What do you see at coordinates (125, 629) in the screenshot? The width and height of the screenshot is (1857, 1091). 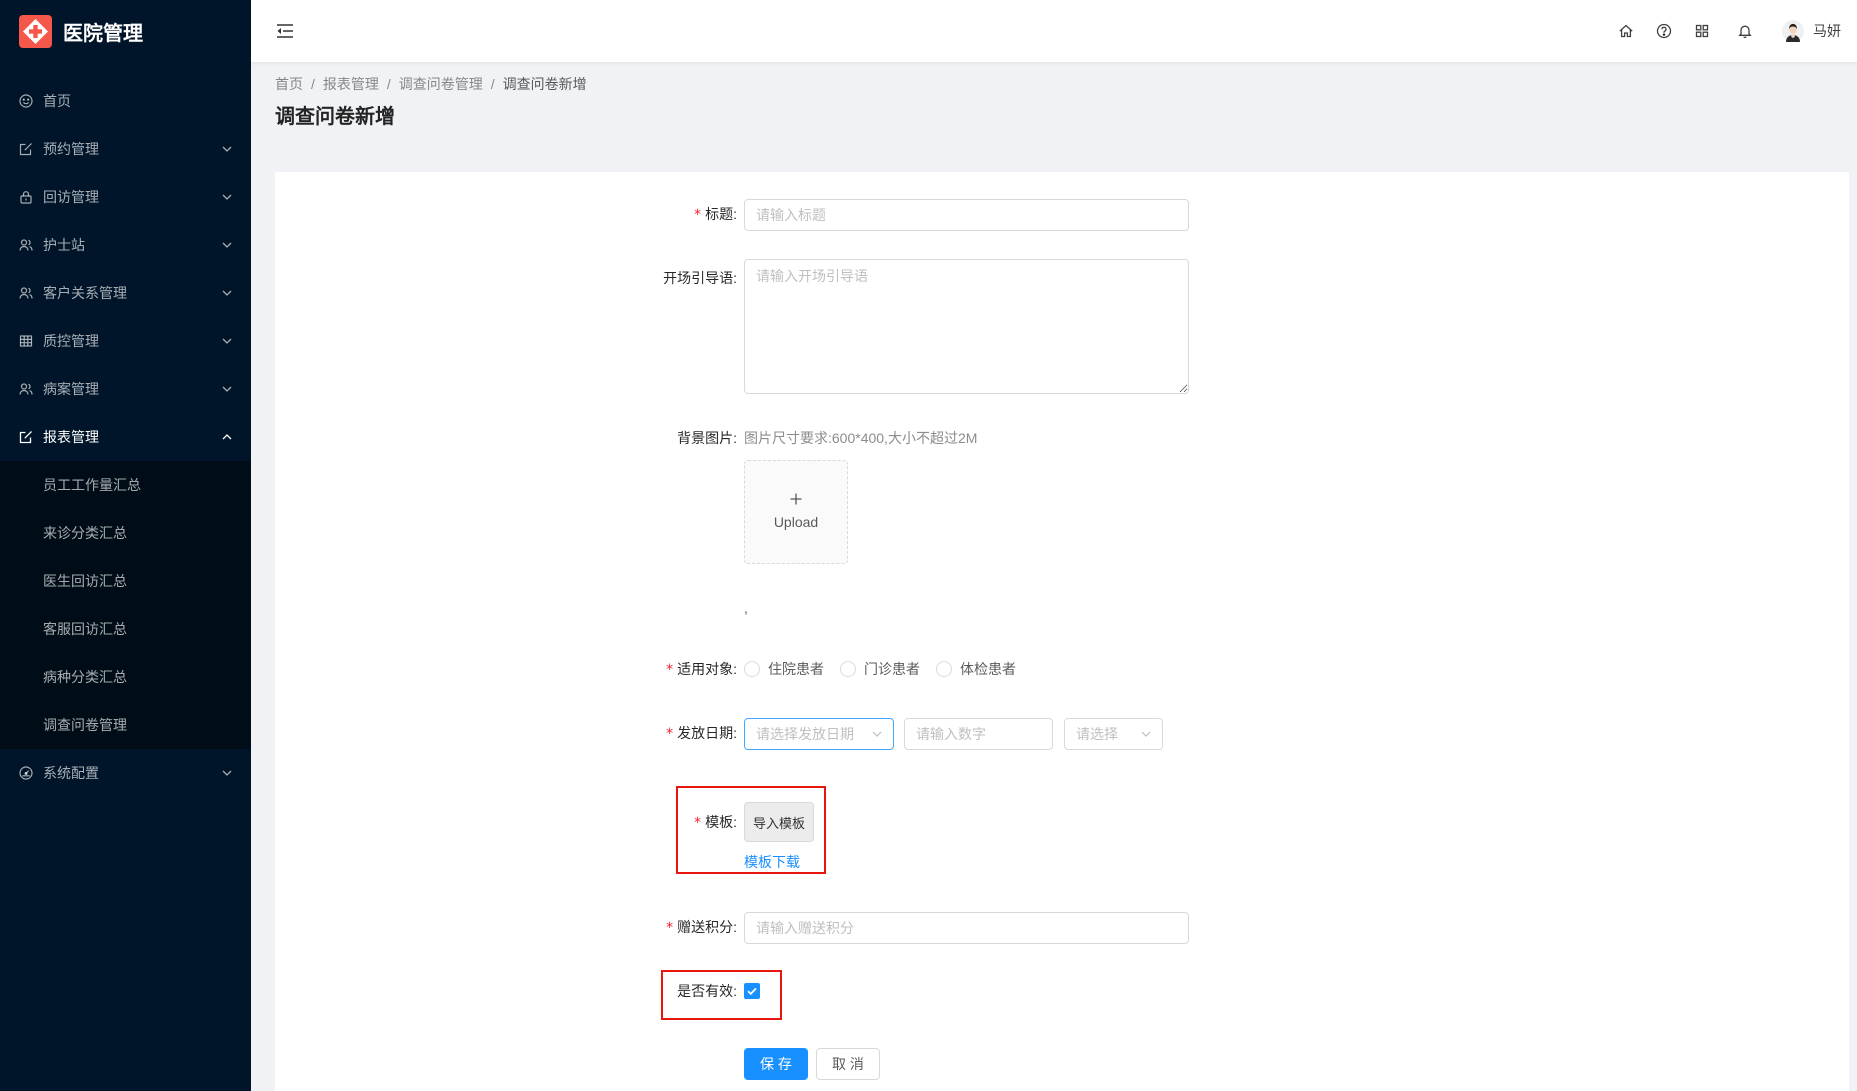 I see `submenu-item-service-follow-up: 客服回访汇总` at bounding box center [125, 629].